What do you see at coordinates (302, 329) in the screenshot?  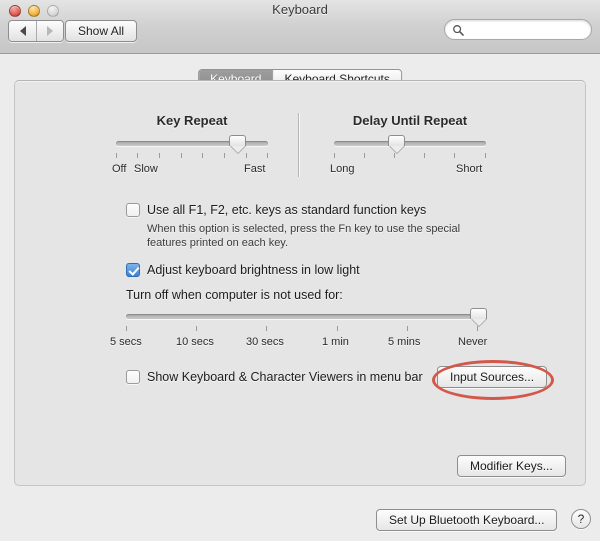 I see `brightness-timeout-ticks` at bounding box center [302, 329].